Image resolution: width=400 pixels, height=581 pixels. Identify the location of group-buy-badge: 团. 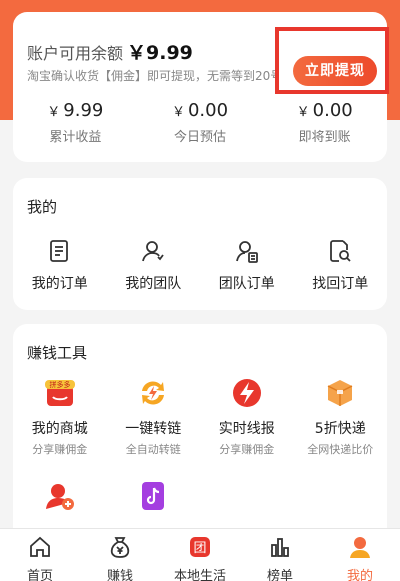
(199, 548).